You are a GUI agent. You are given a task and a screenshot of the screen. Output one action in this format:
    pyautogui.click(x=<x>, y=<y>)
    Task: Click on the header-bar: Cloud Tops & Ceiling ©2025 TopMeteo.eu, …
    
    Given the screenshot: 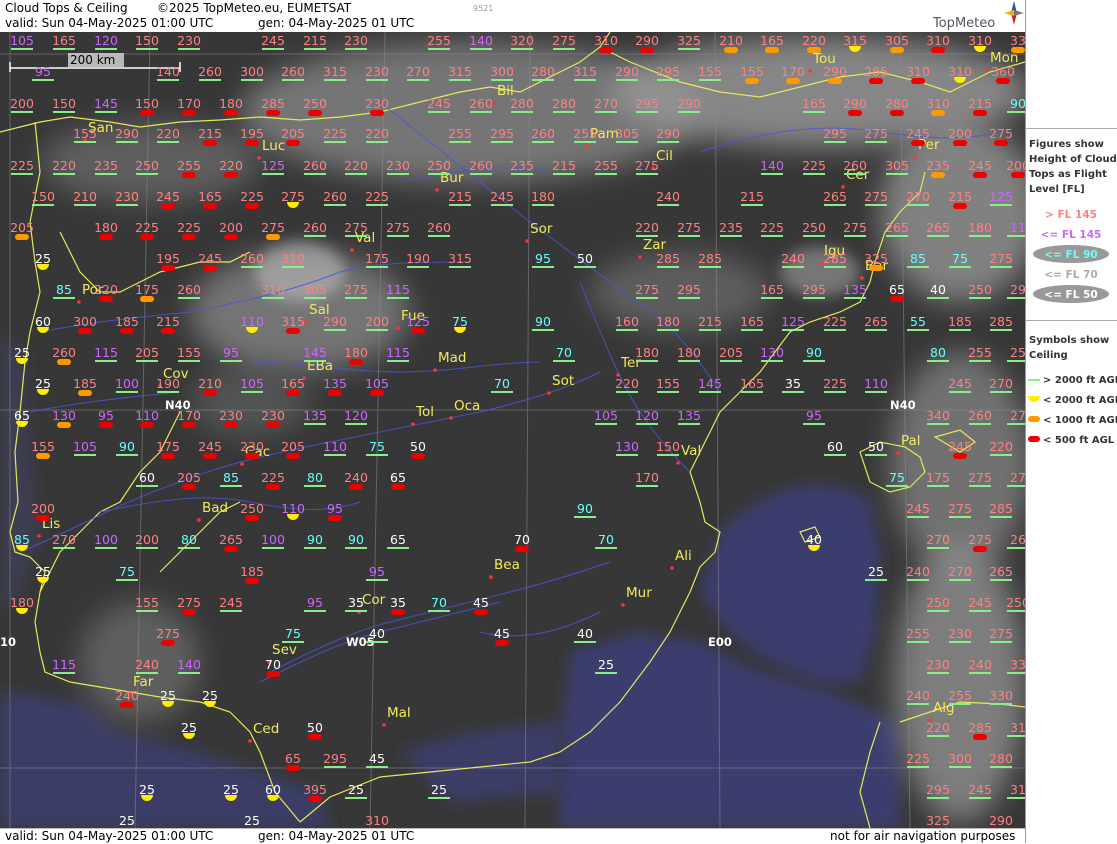 What is the action you would take?
    pyautogui.click(x=512, y=16)
    